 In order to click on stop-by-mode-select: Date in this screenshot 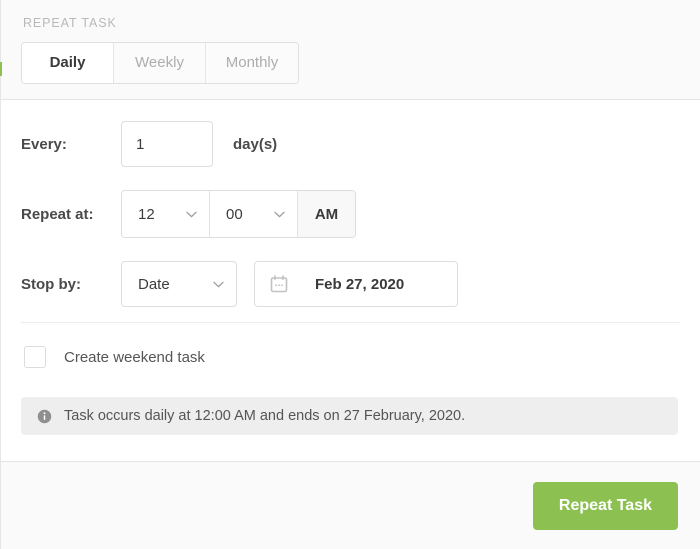, I will do `click(179, 284)`.